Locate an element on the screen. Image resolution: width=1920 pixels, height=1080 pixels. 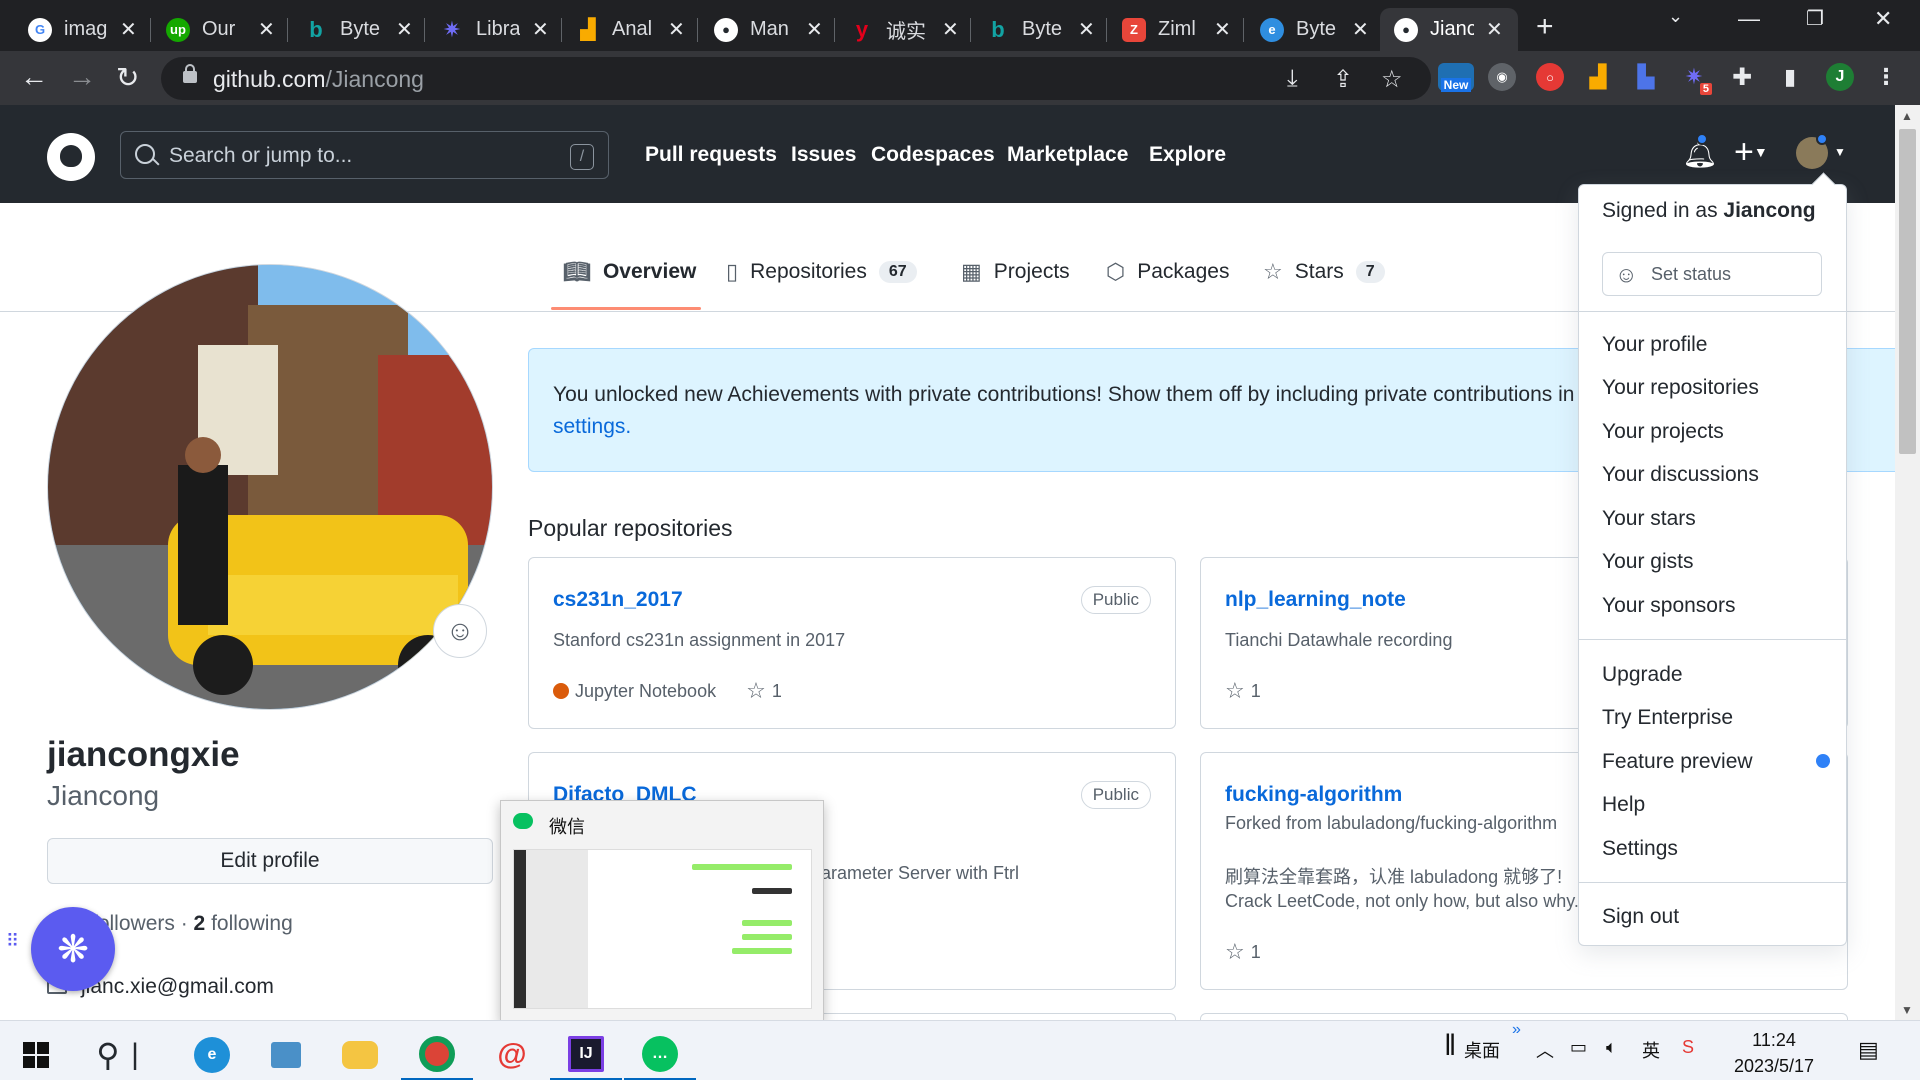
expand-toolbar-icon: » is located at coordinates (1516, 1030).